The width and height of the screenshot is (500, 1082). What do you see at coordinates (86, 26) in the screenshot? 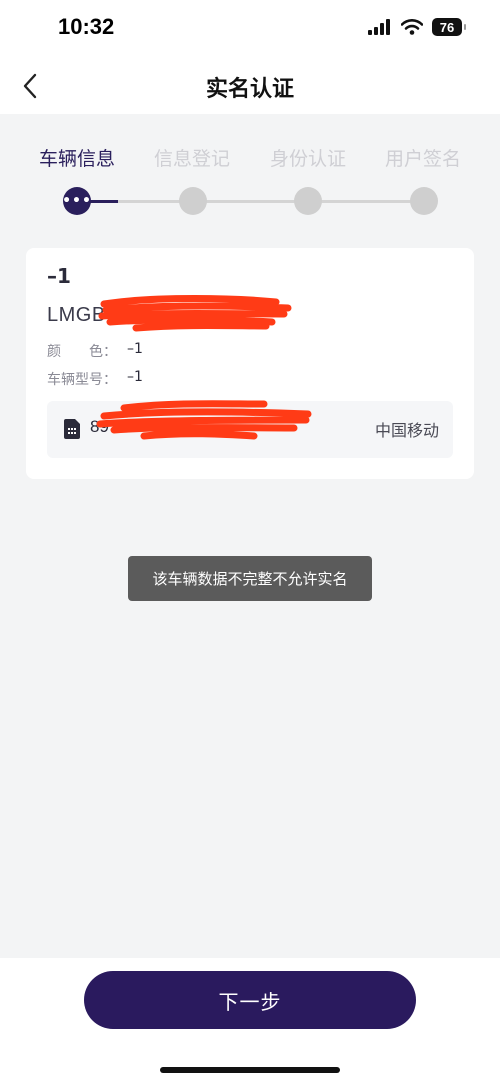
I see `status-time: 10:32` at bounding box center [86, 26].